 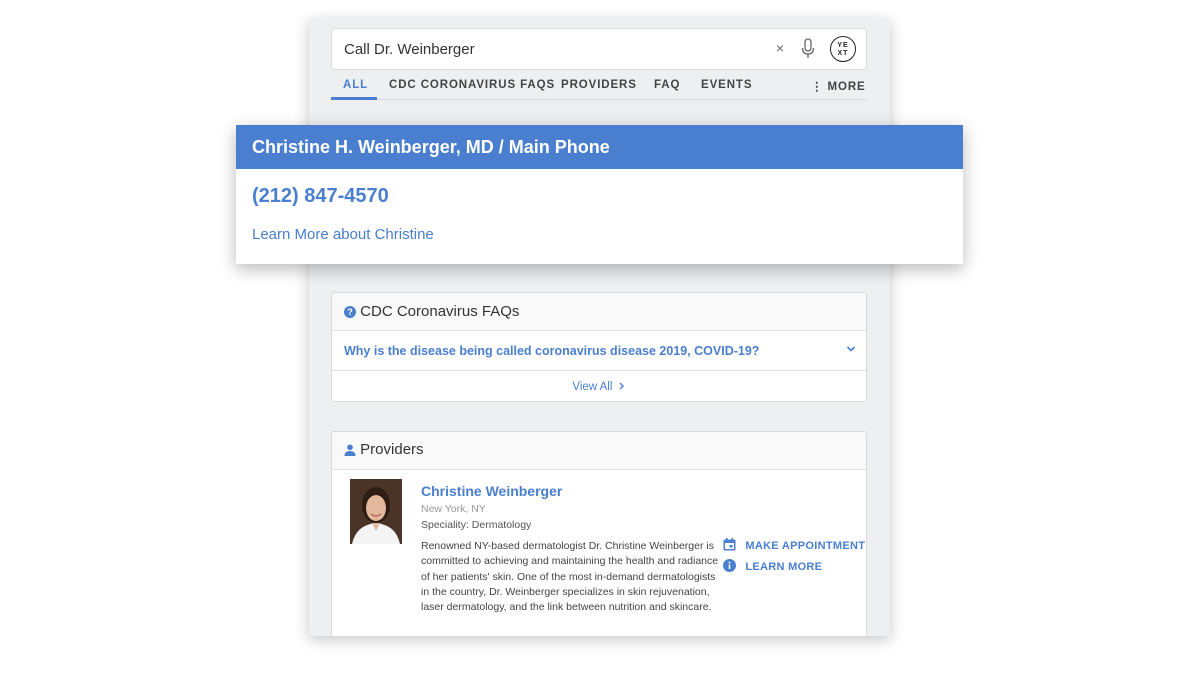 I want to click on chevron-right-icon, so click(x=621, y=386).